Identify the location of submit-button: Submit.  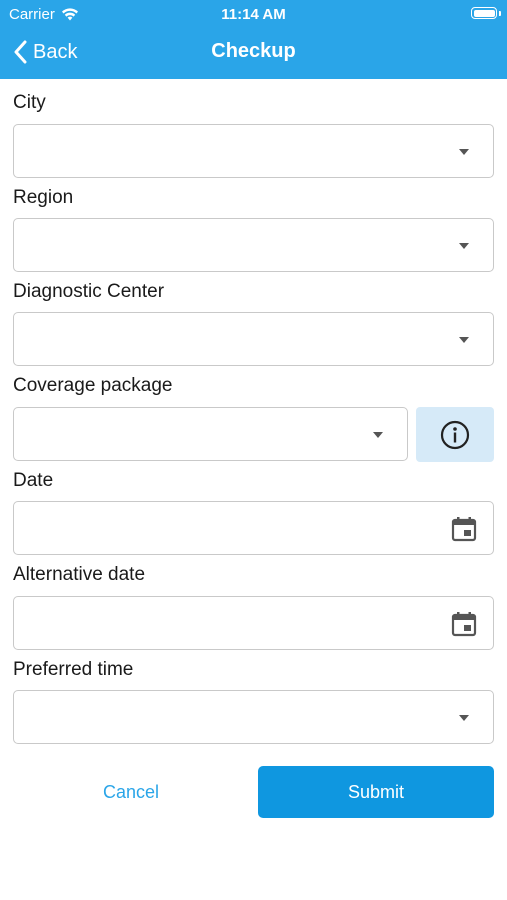
(376, 792).